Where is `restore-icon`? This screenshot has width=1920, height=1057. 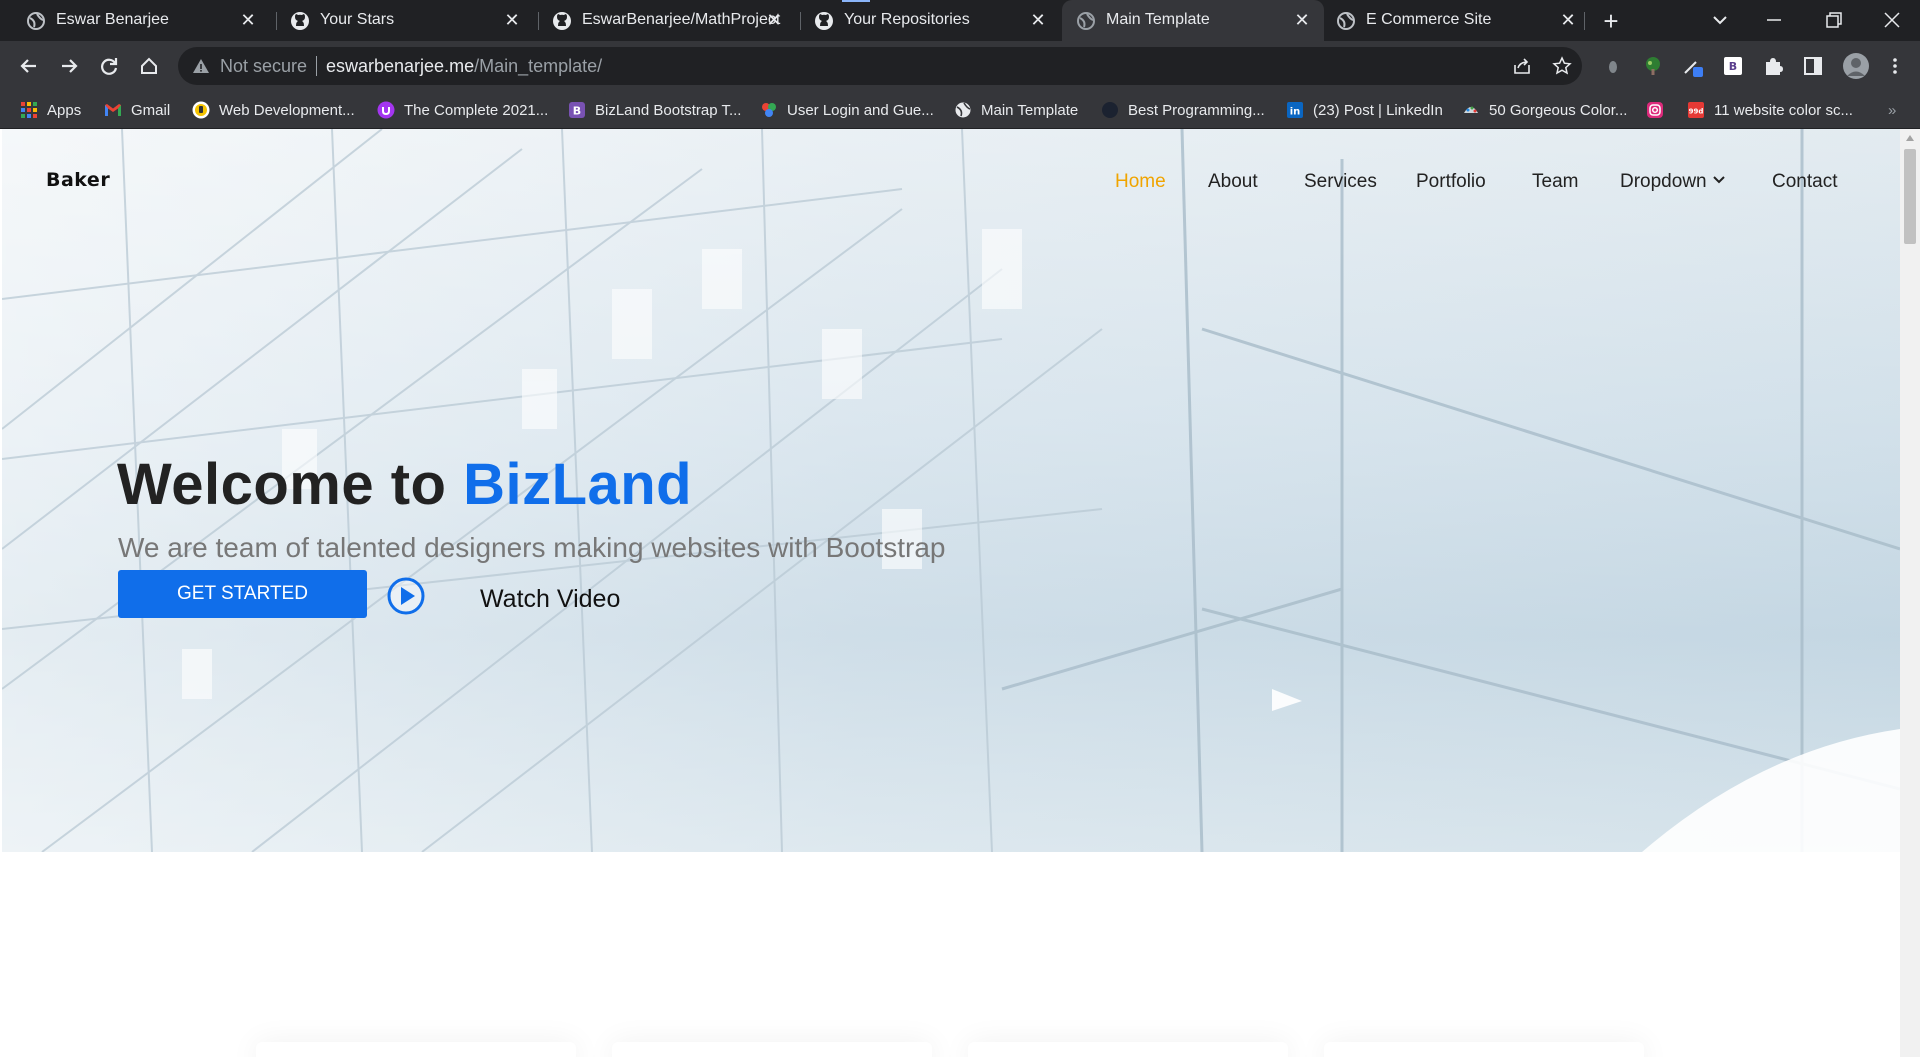
restore-icon is located at coordinates (1834, 20).